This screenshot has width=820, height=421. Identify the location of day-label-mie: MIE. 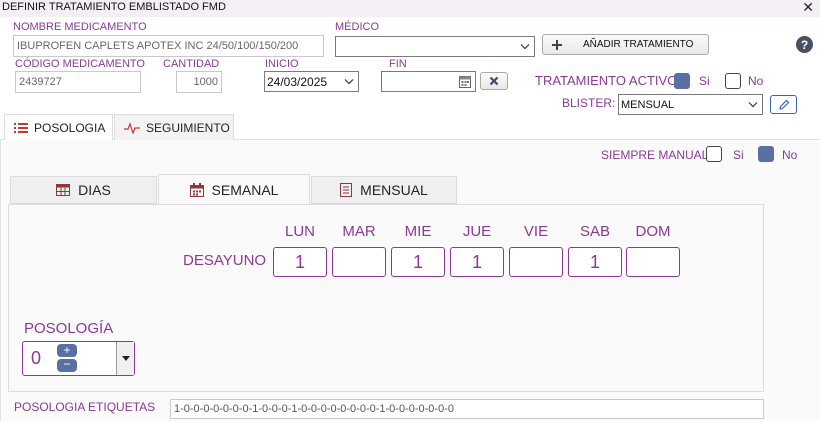
(418, 231).